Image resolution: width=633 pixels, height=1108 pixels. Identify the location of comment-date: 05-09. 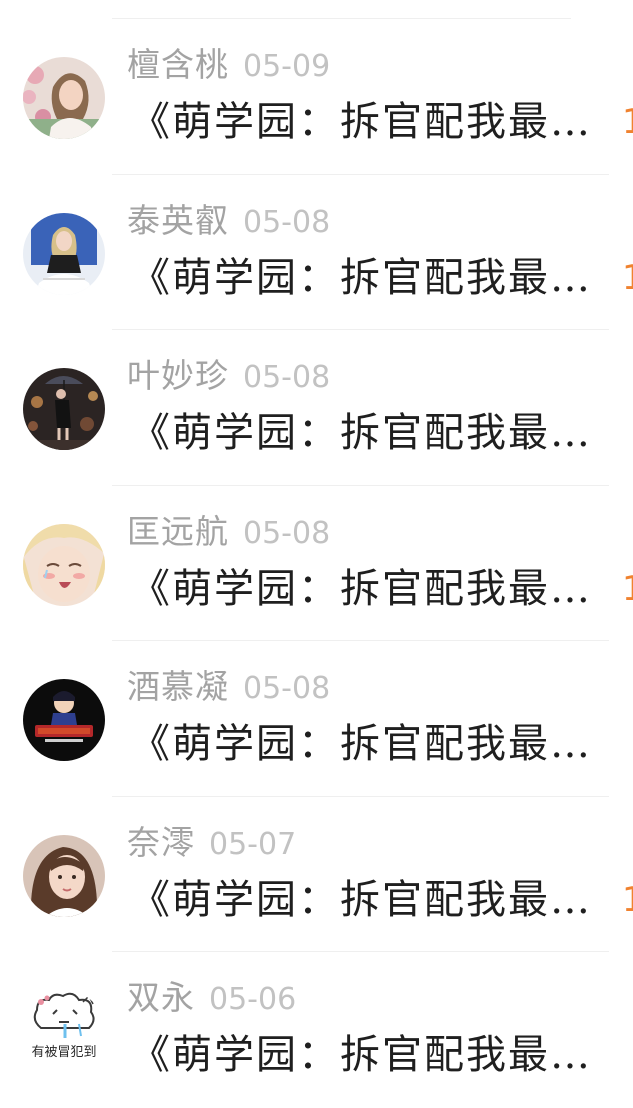
(287, 66).